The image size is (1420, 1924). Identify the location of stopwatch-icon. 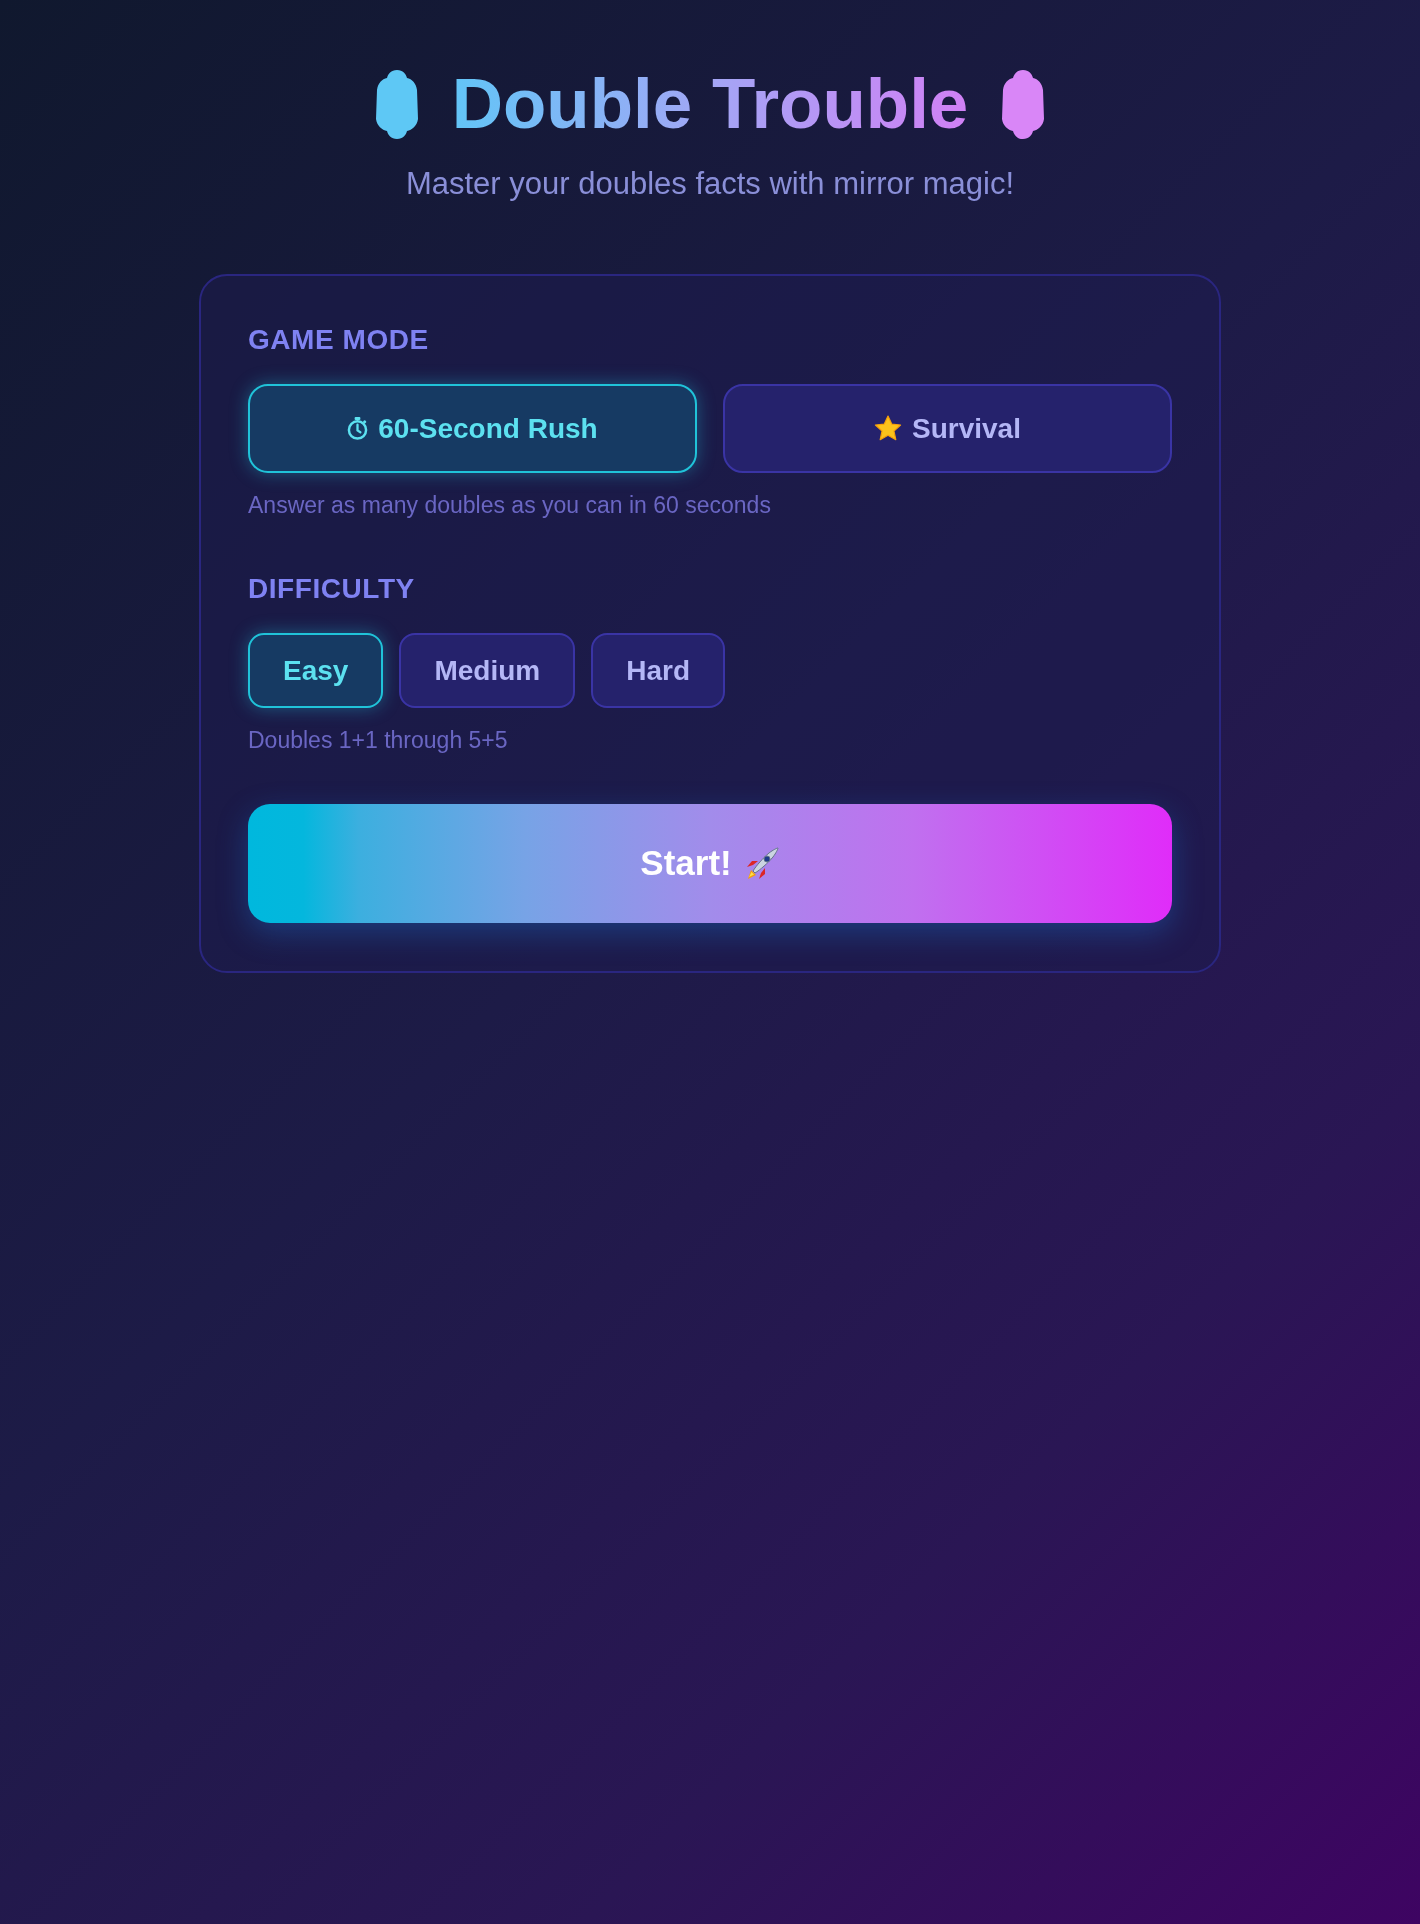
(358, 428).